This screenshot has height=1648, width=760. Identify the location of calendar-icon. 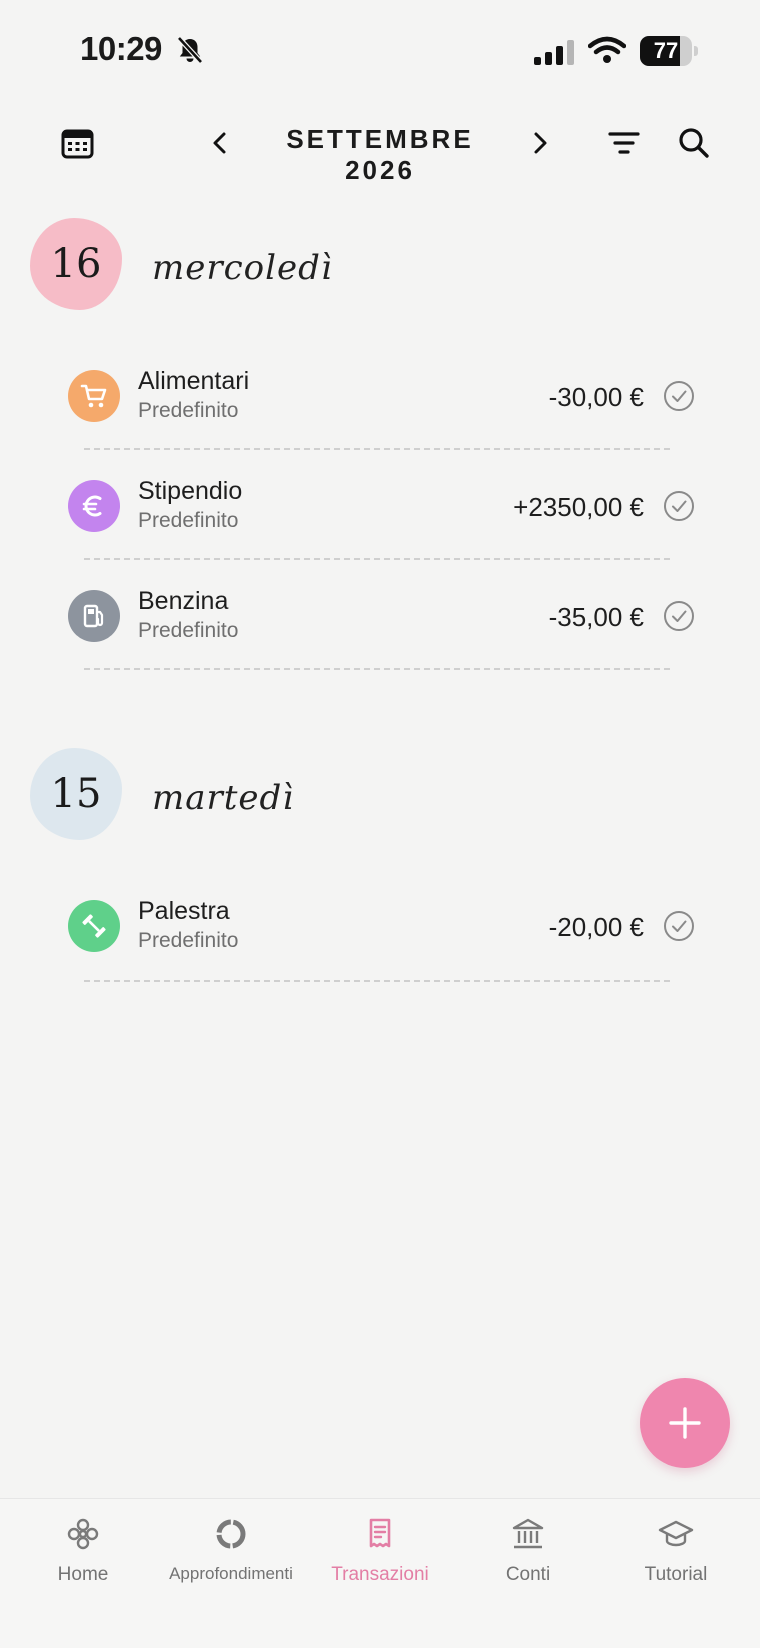
(78, 143).